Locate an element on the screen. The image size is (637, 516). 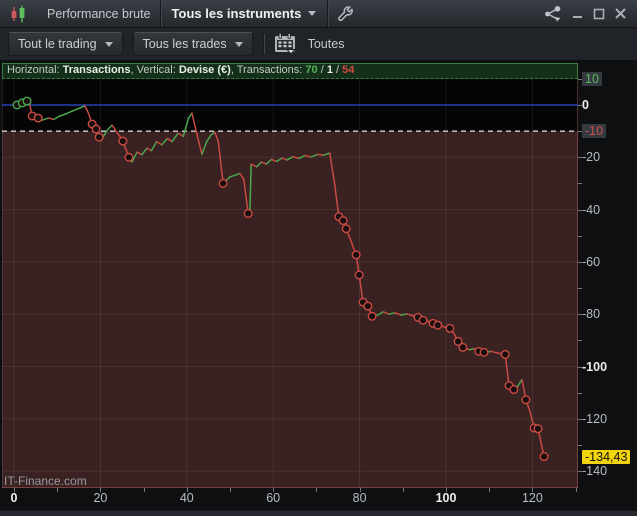
vertical-axis-label: Vertical: is located at coordinates (156, 70).